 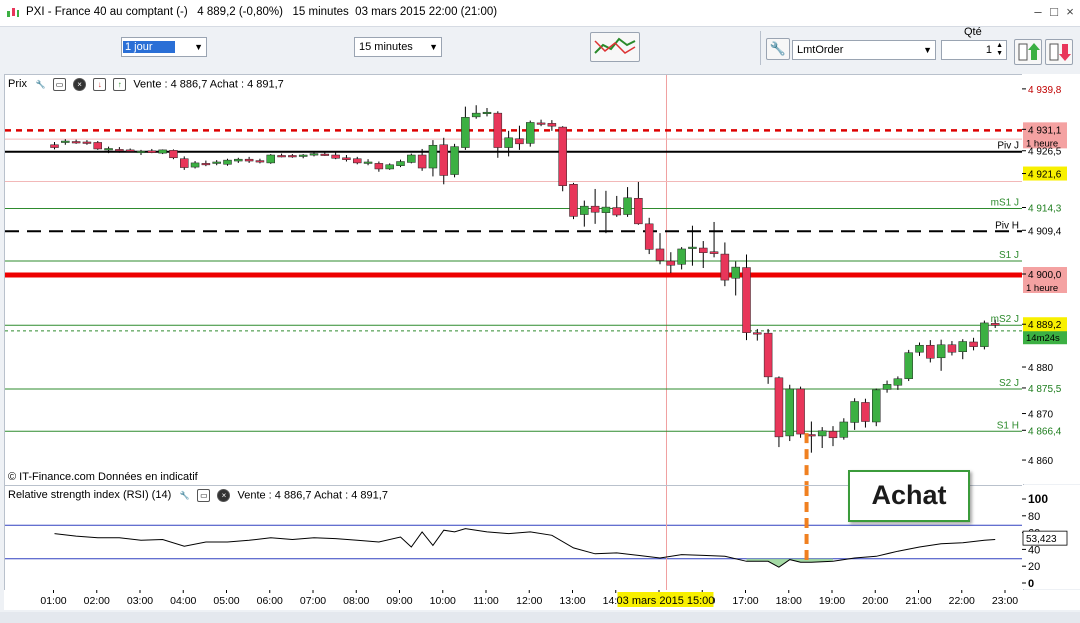 I want to click on rsi-tick-label: 20, so click(x=1034, y=567).